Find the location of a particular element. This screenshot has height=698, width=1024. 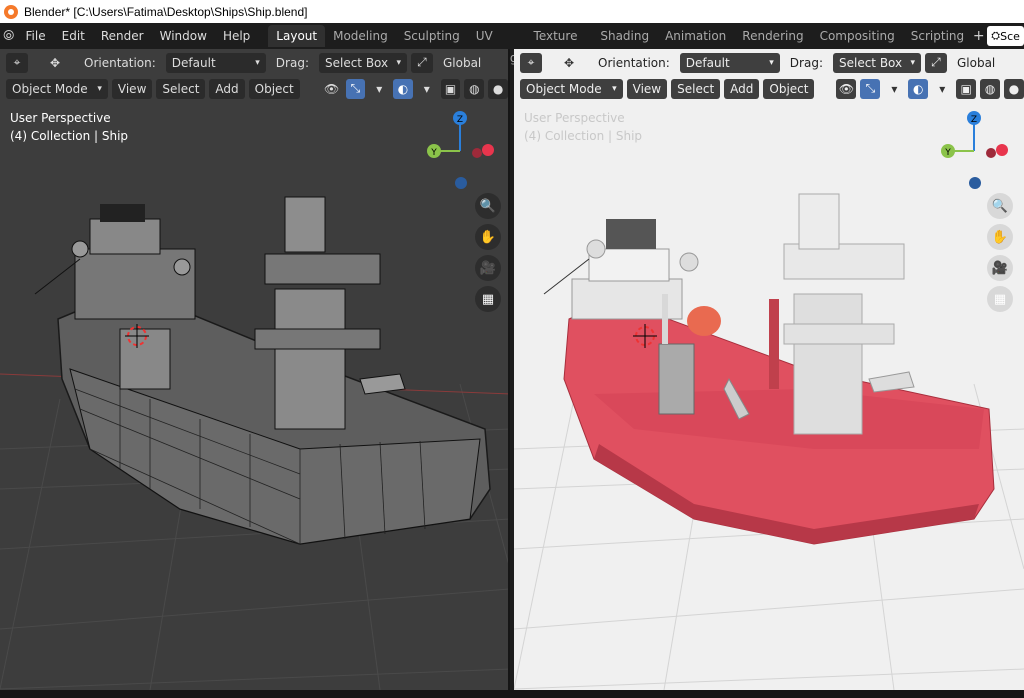

add-workspace-icon: + is located at coordinates (978, 36).